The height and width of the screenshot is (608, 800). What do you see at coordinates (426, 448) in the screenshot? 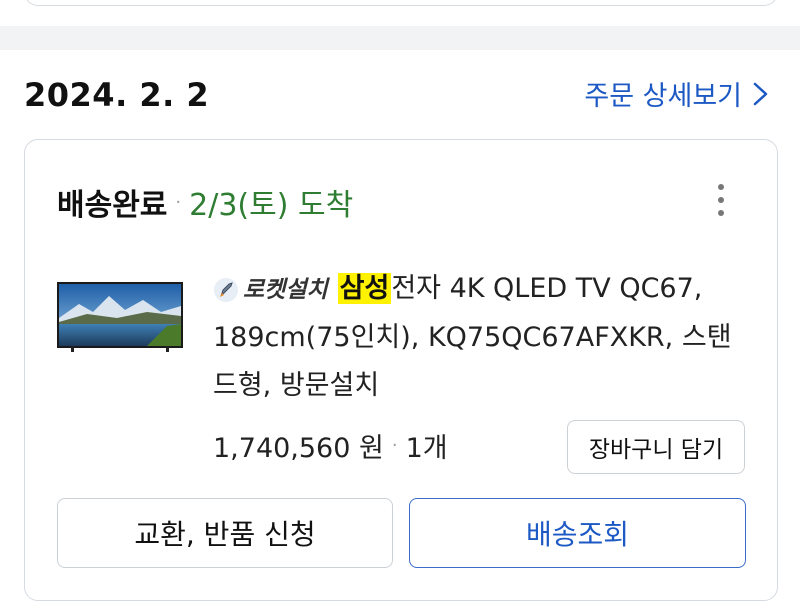
I see `product-quantity: 1개` at bounding box center [426, 448].